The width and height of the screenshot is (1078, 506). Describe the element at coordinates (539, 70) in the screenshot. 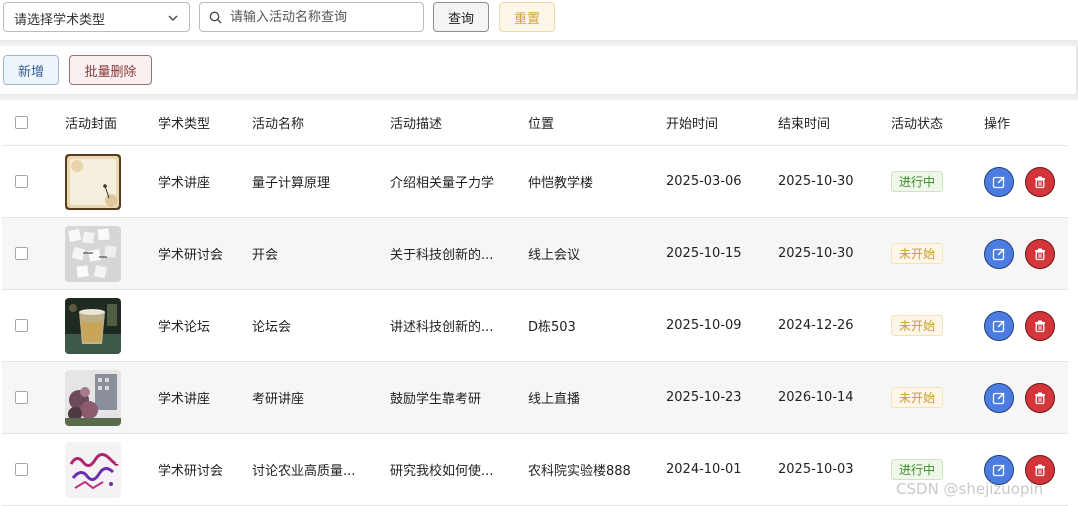

I see `action-toolbar: 新增 批量删除` at that location.